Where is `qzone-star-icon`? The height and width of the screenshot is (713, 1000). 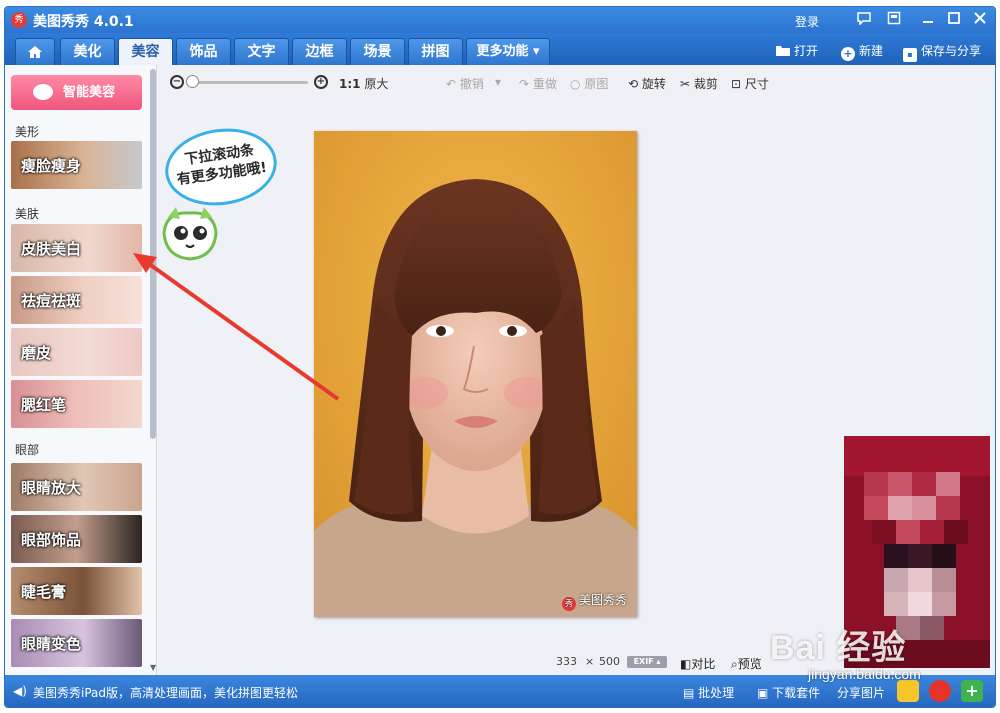 qzone-star-icon is located at coordinates (908, 691).